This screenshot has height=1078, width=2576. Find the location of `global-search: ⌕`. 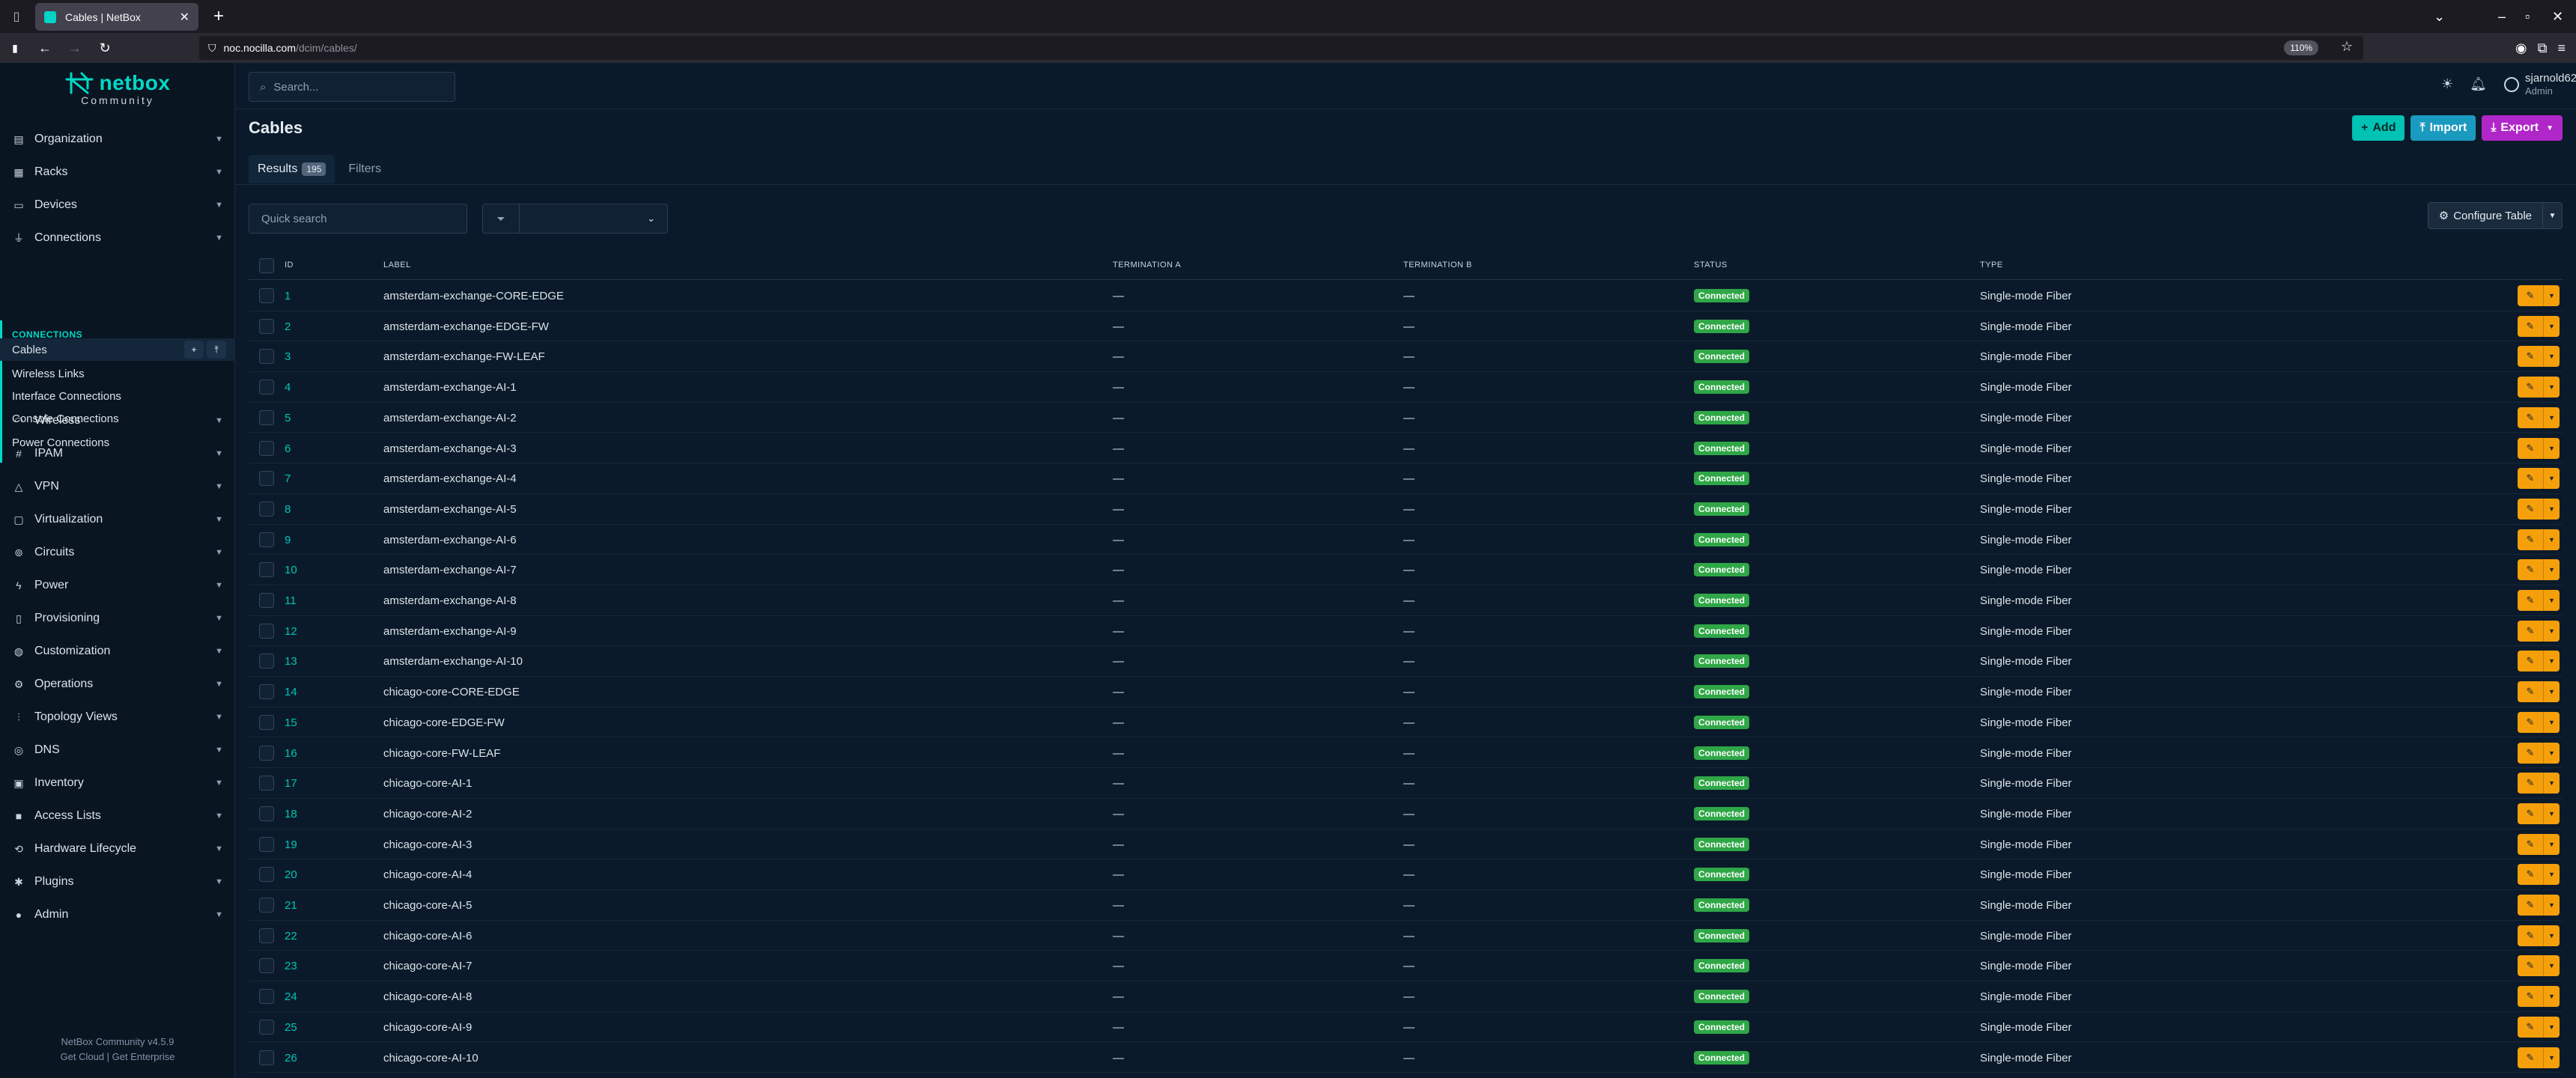

global-search: ⌕ is located at coordinates (352, 87).